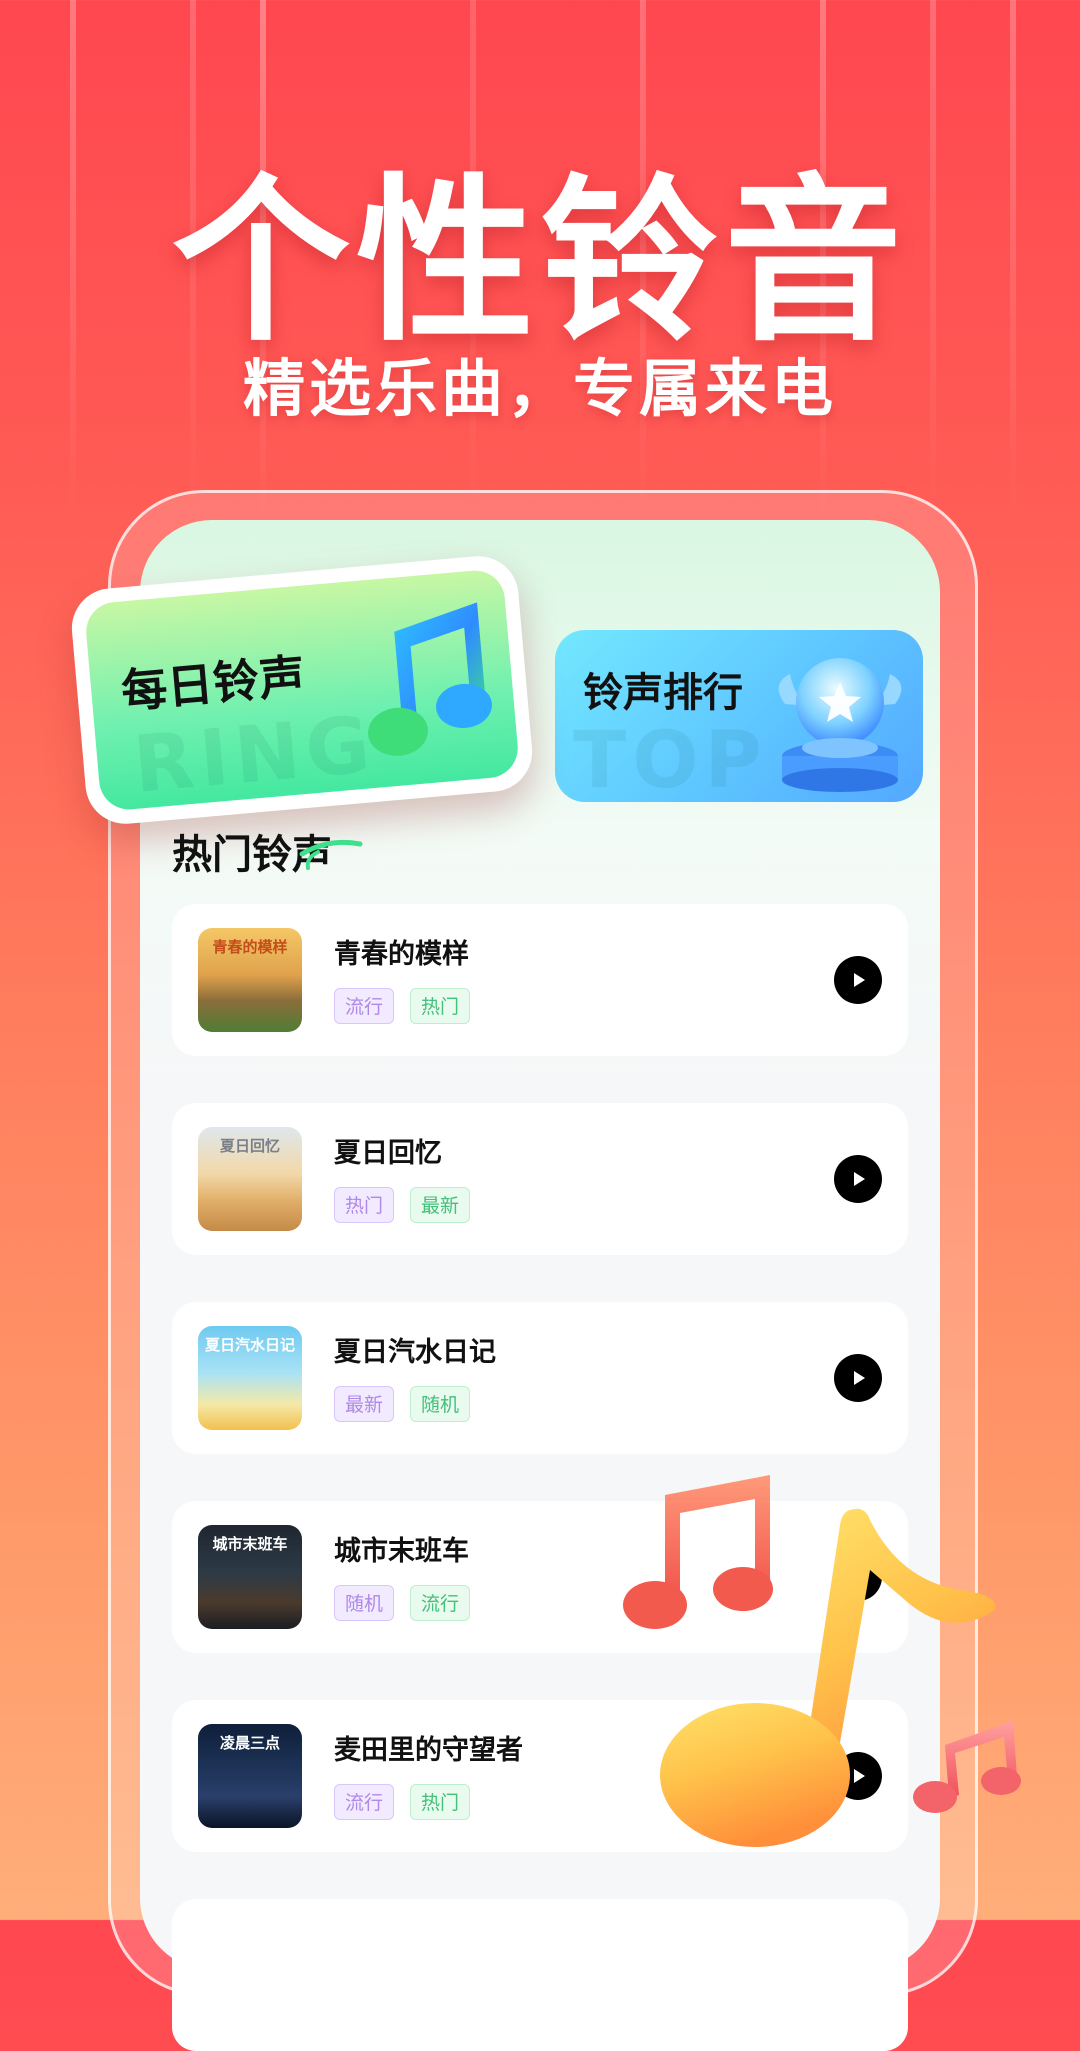 The width and height of the screenshot is (1080, 2051). I want to click on song-cover: 夏日回忆, so click(250, 1179).